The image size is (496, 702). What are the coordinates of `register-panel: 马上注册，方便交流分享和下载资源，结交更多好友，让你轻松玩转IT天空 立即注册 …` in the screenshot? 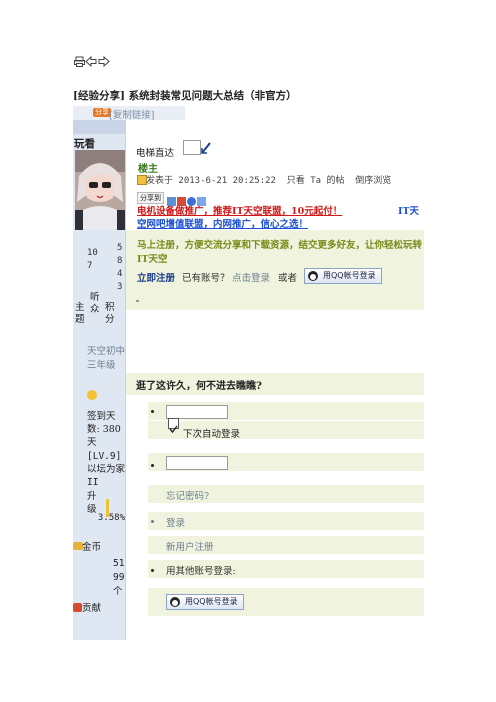 It's located at (275, 270).